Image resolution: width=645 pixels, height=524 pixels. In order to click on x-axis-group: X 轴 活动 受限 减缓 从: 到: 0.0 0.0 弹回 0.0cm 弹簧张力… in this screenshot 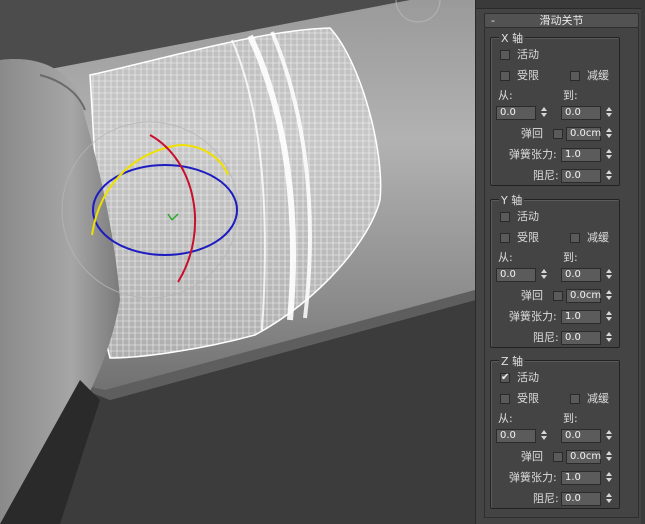, I will do `click(555, 108)`.